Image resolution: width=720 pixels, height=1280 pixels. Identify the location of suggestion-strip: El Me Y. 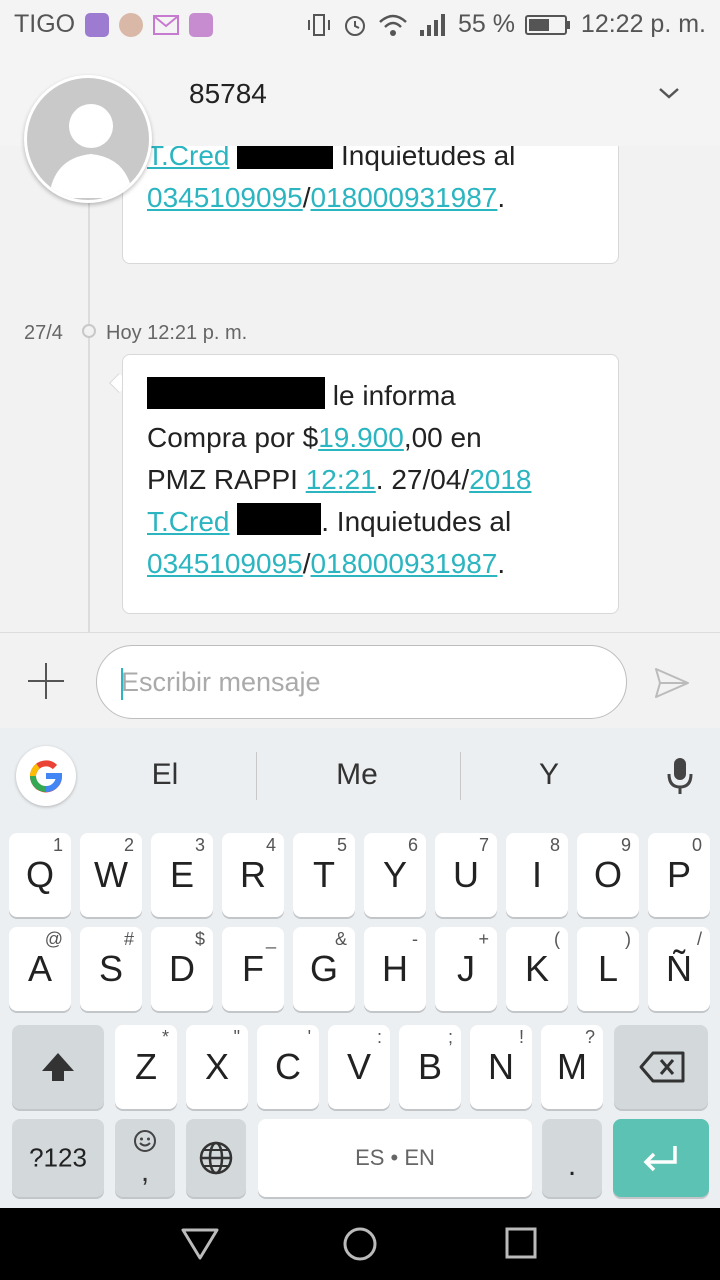
(360, 774).